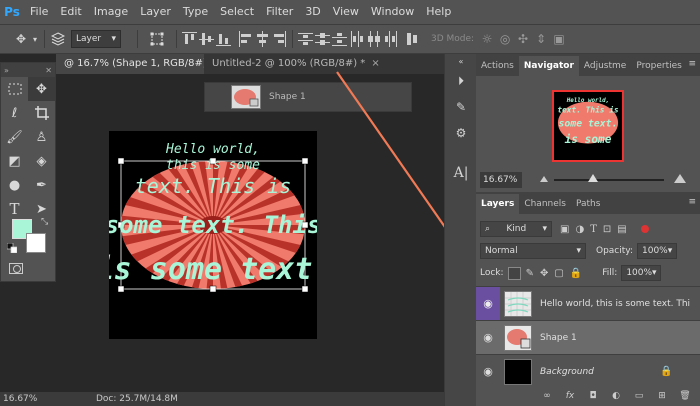  I want to click on adjustments-panel-icon: ⚙, so click(461, 133).